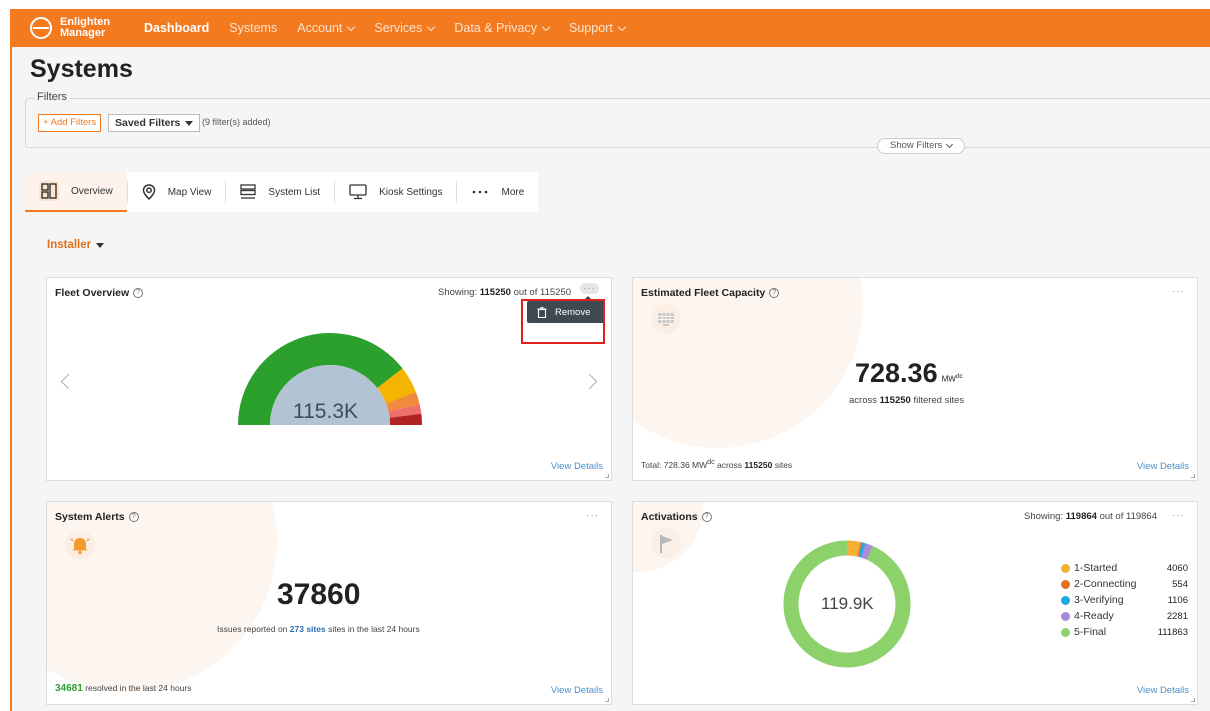 This screenshot has width=1210, height=711. I want to click on nav-dashboard: Dashboard, so click(176, 28).